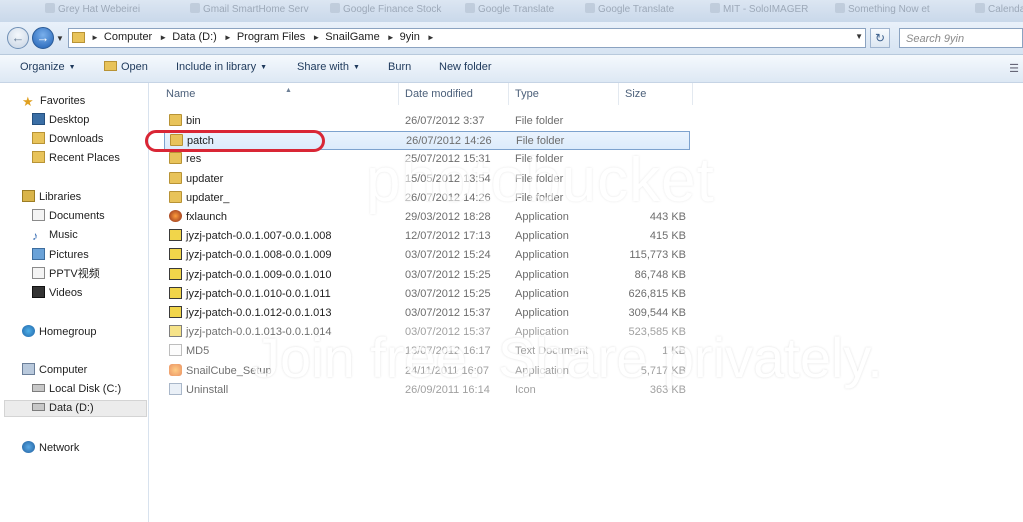 The height and width of the screenshot is (522, 1023). I want to click on column-header-date: Date modified, so click(454, 94).